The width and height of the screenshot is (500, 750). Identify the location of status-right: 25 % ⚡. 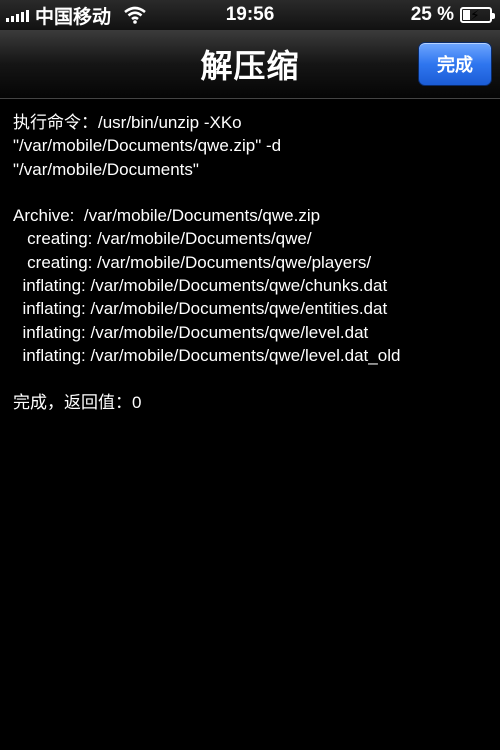
(452, 15).